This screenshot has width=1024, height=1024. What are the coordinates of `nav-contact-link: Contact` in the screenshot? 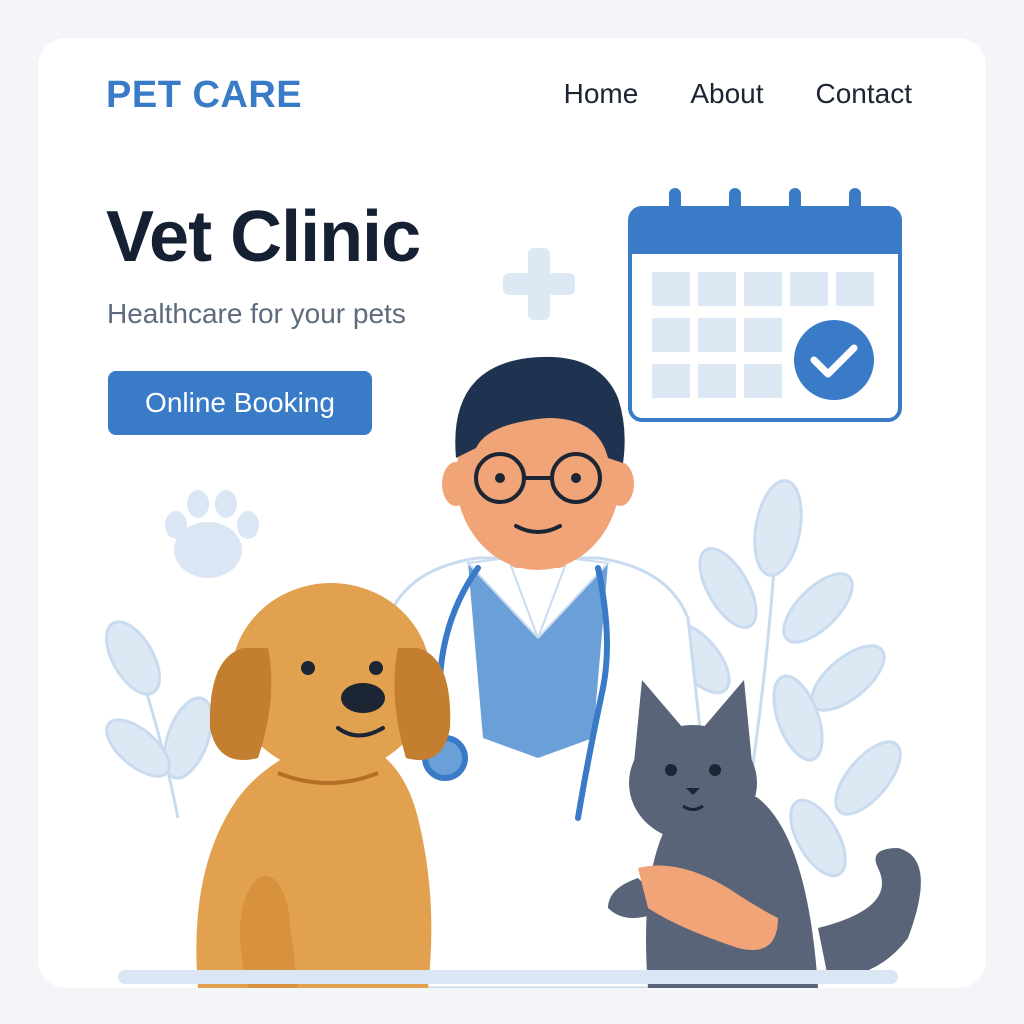 It's located at (864, 94).